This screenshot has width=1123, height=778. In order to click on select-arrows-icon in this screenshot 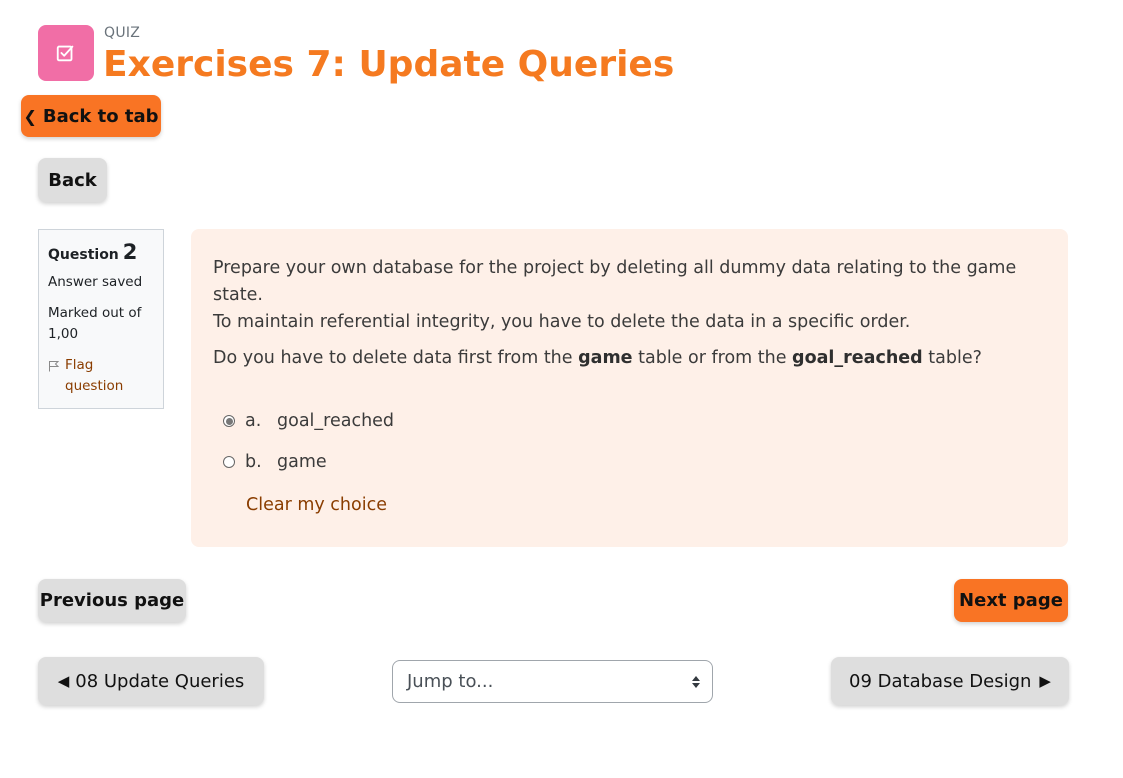, I will do `click(696, 681)`.